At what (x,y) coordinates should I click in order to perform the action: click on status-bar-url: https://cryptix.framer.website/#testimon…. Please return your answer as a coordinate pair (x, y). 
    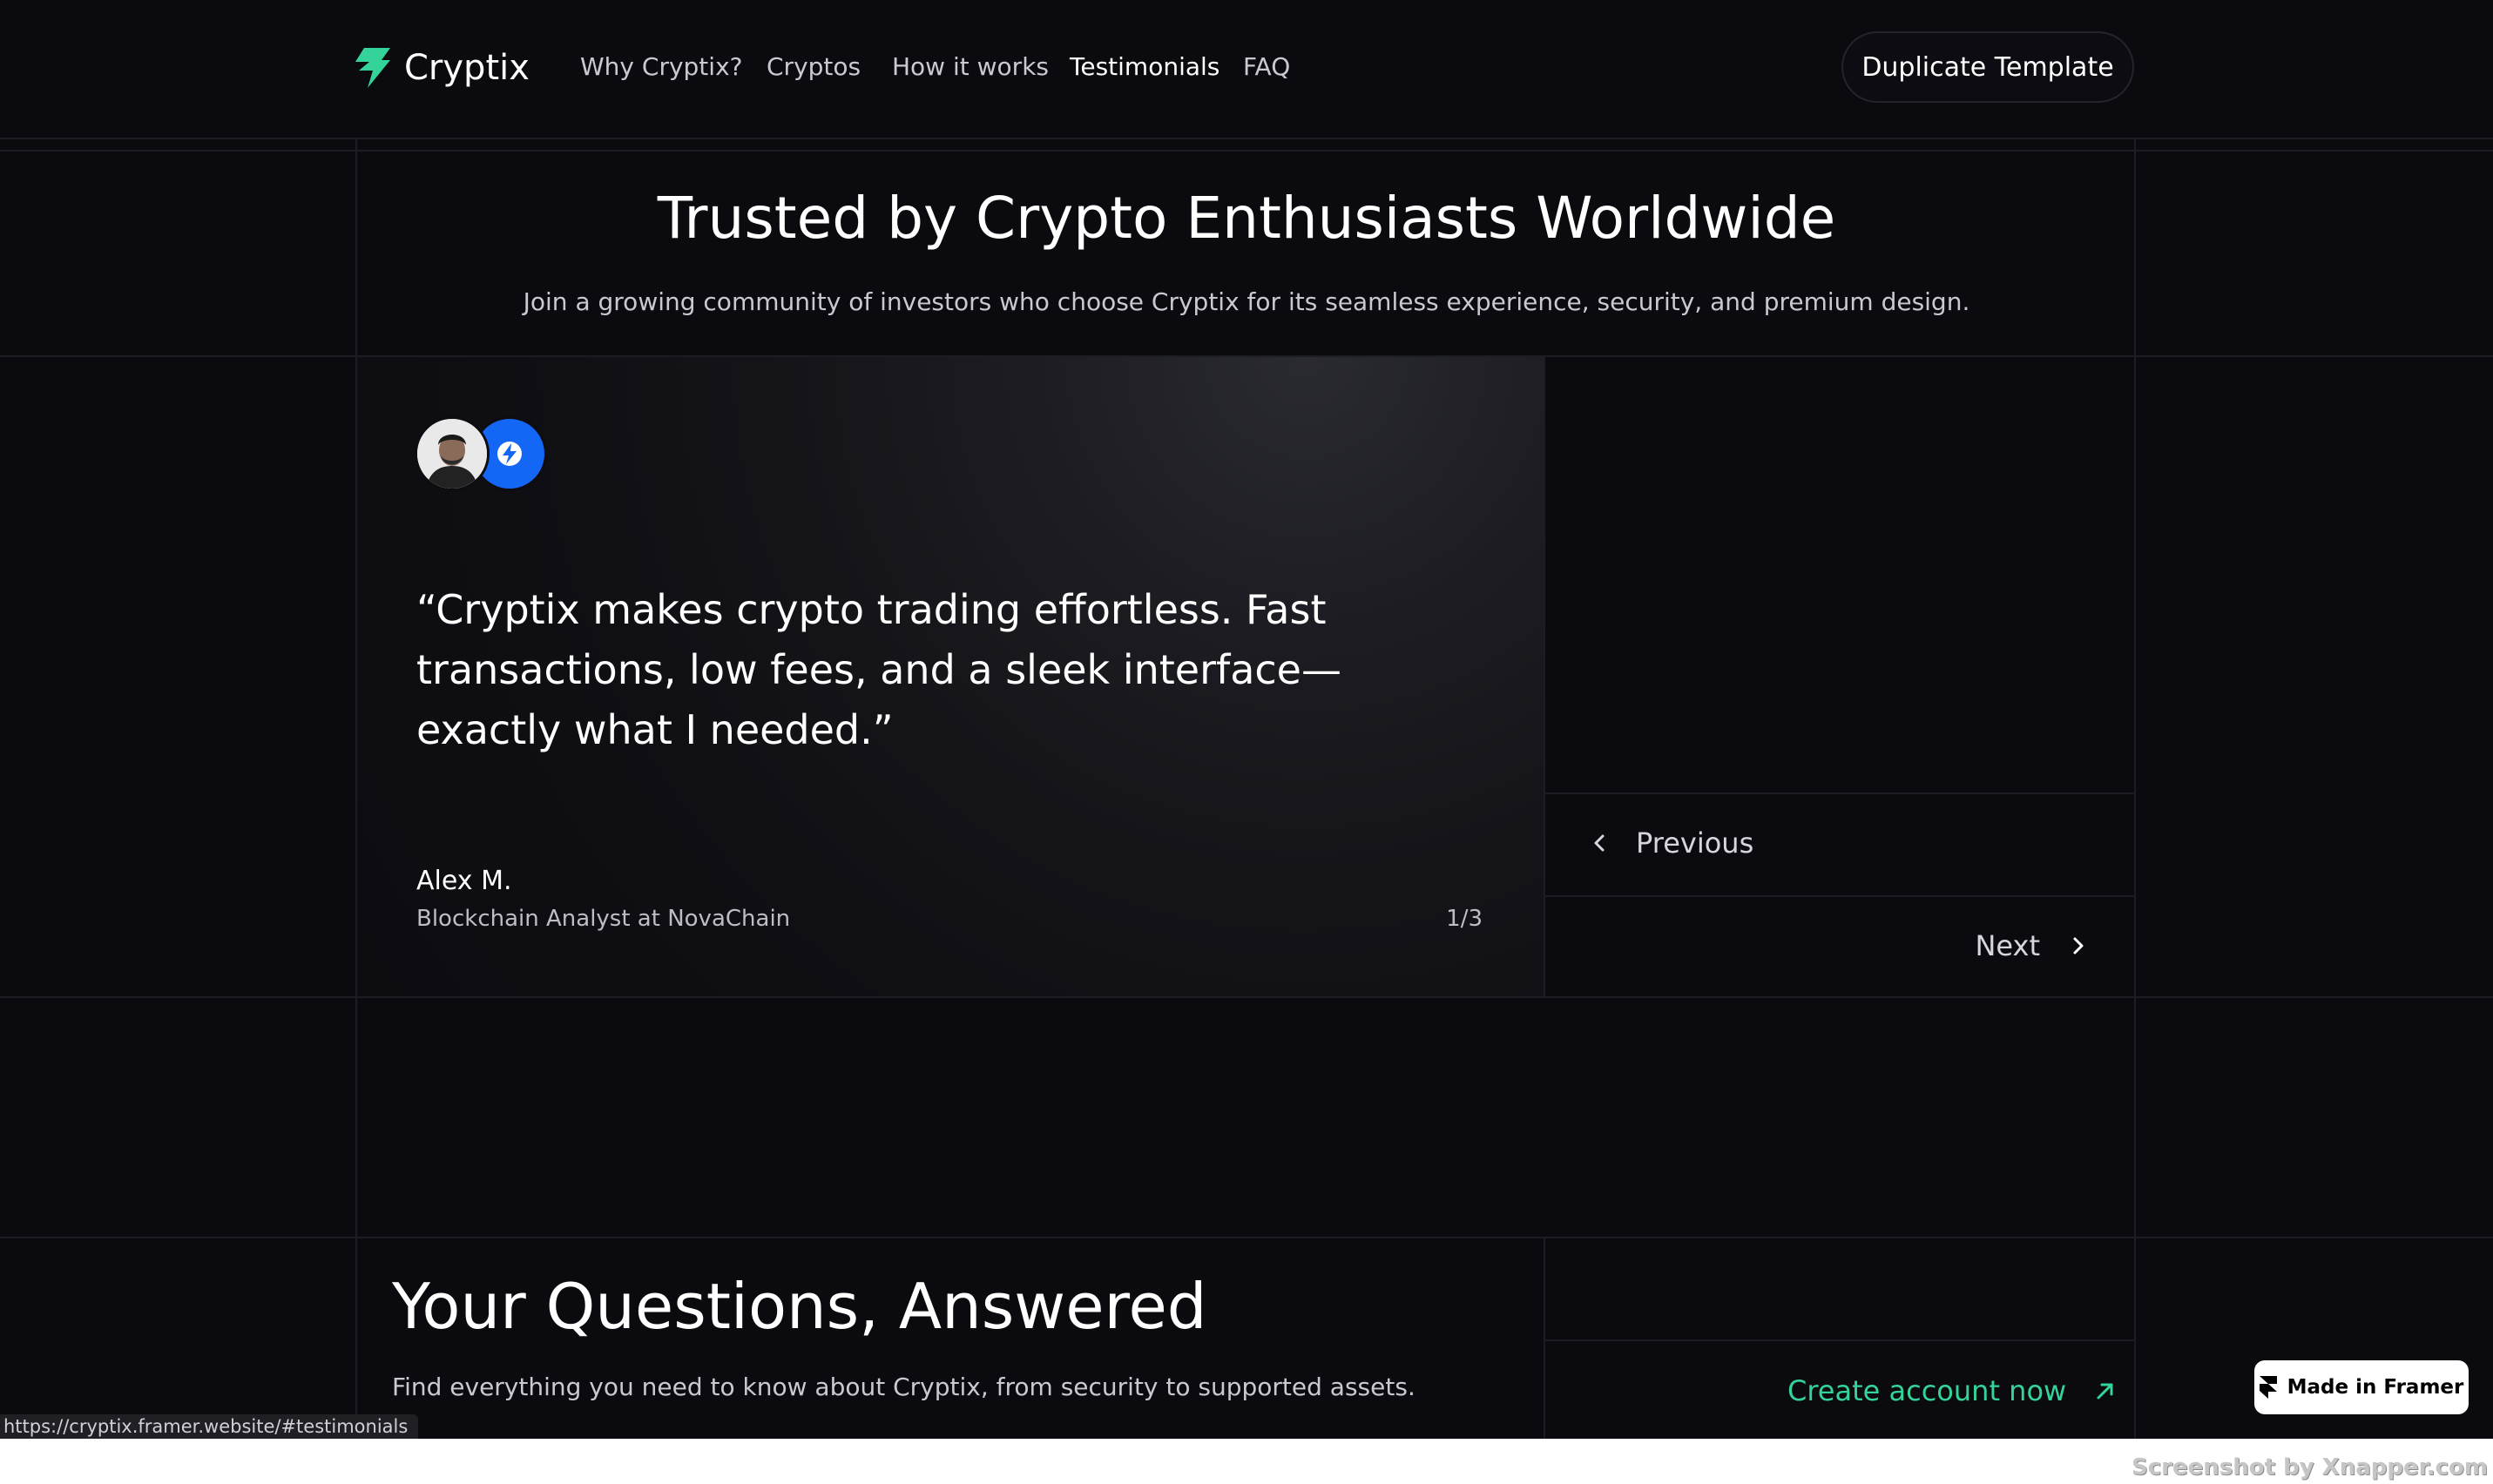
    Looking at the image, I should click on (210, 1426).